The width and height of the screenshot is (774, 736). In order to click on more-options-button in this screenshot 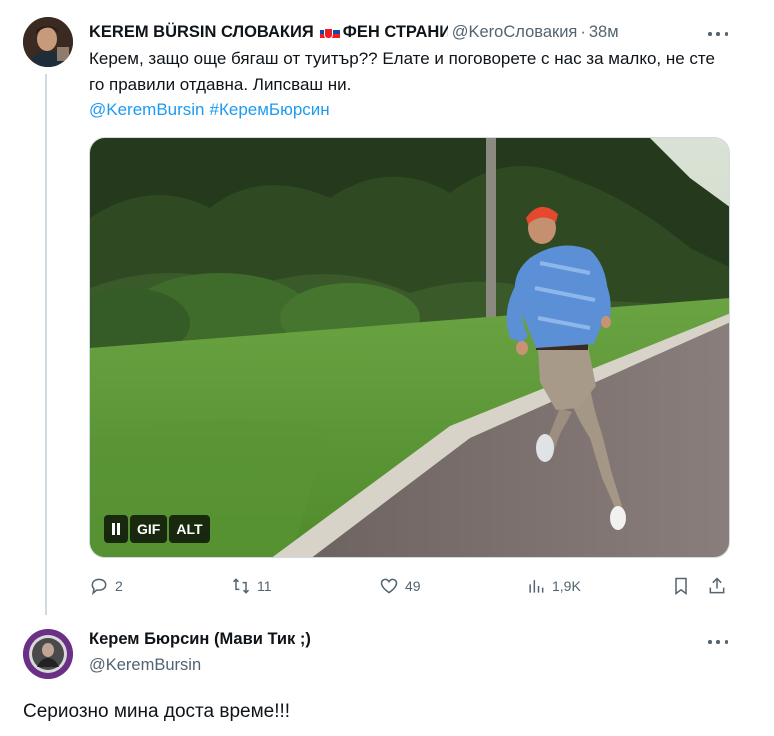, I will do `click(718, 34)`.